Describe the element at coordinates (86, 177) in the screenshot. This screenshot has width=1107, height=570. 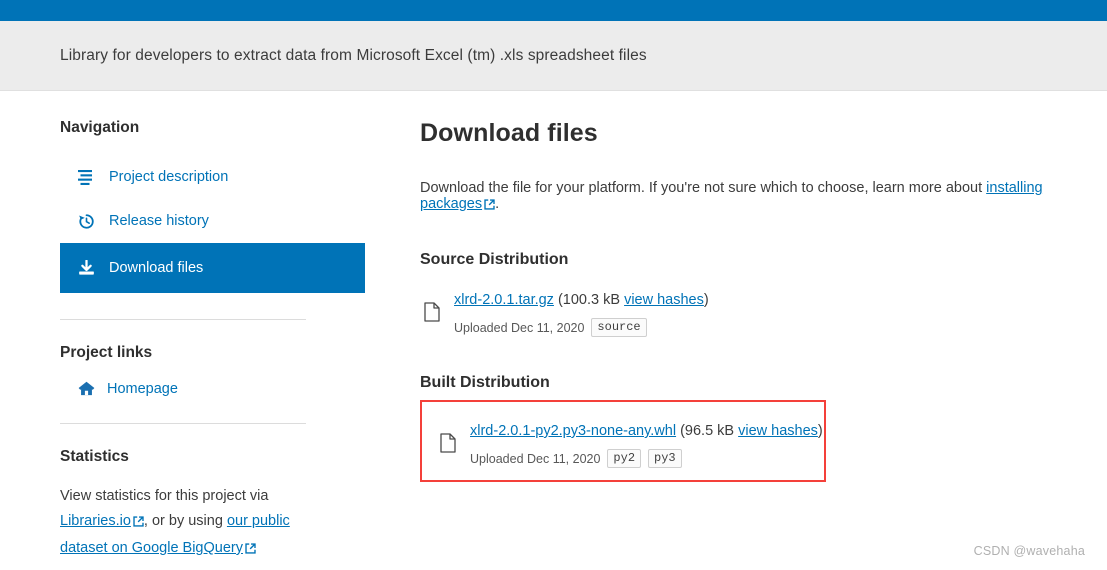
I see `list-icon` at that location.